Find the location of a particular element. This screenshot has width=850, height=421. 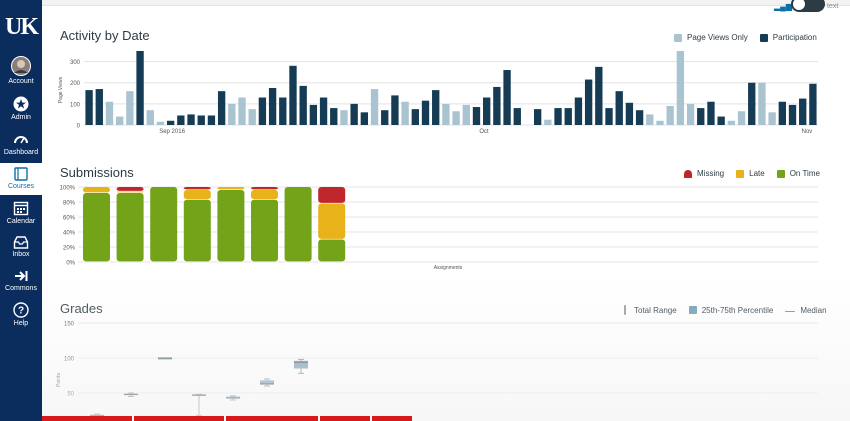

x-tick-label: Nov is located at coordinates (807, 132).